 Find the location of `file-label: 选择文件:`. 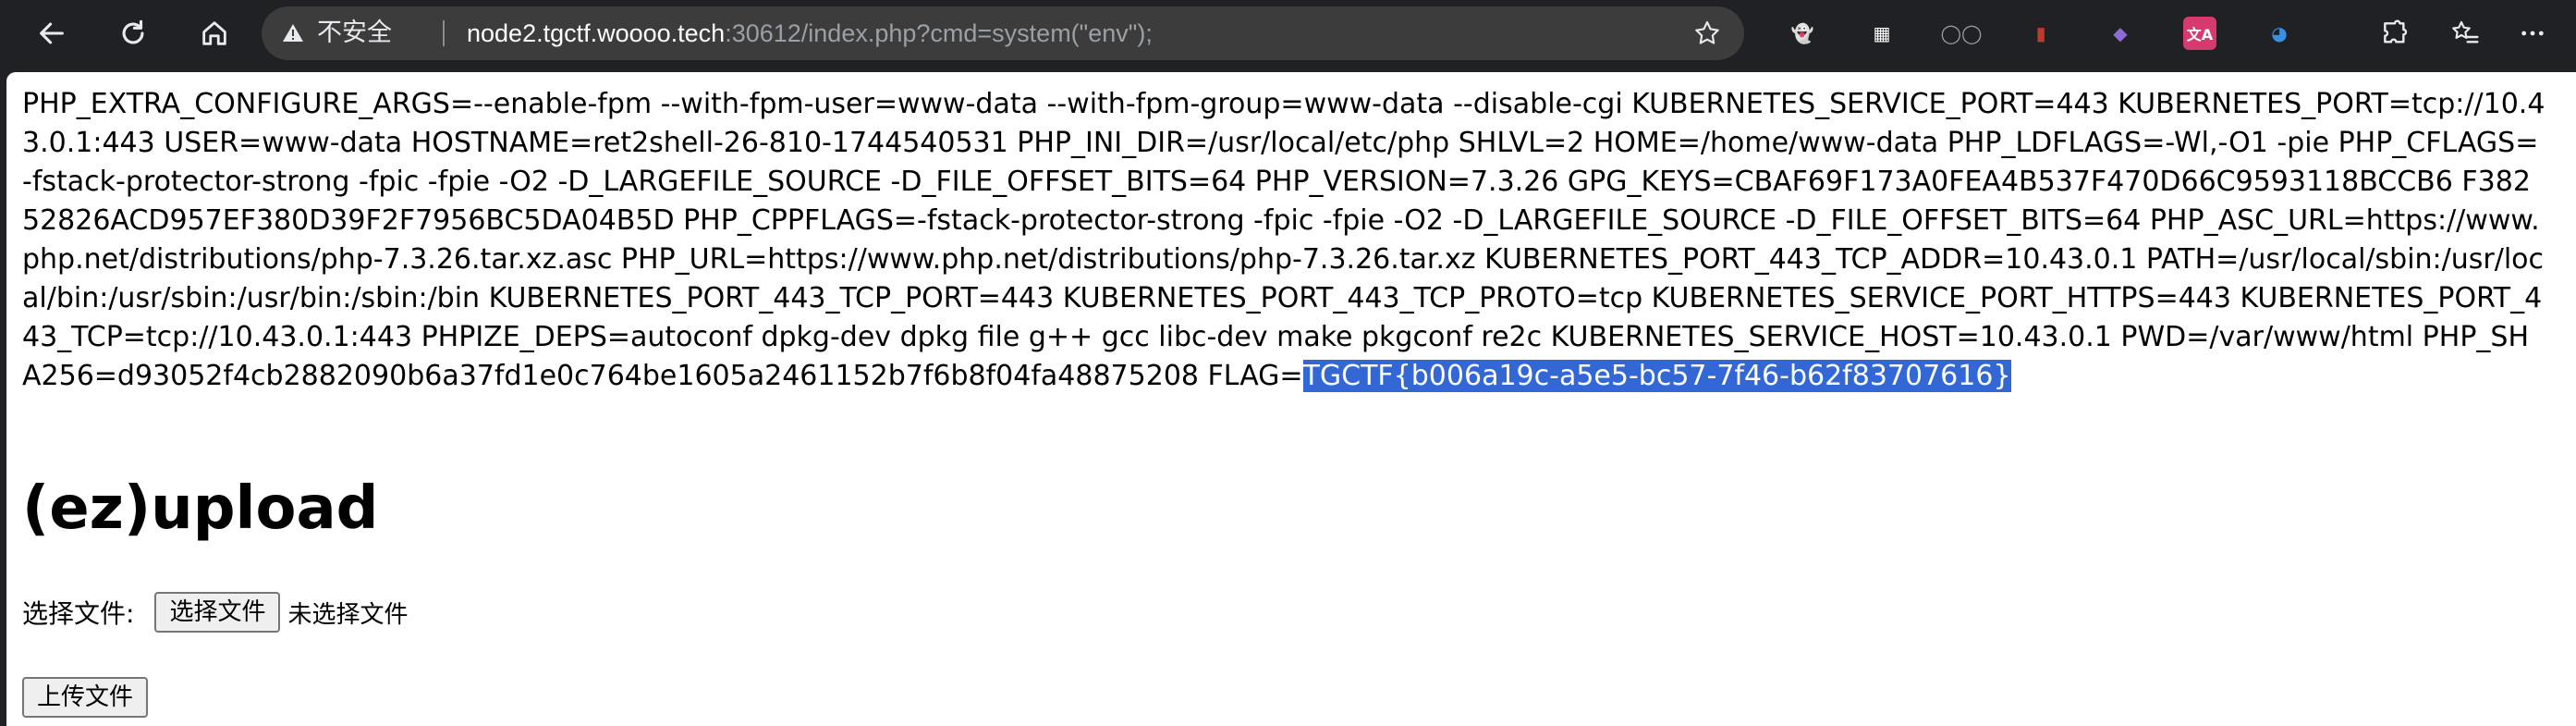

file-label: 选择文件: is located at coordinates (78, 613).